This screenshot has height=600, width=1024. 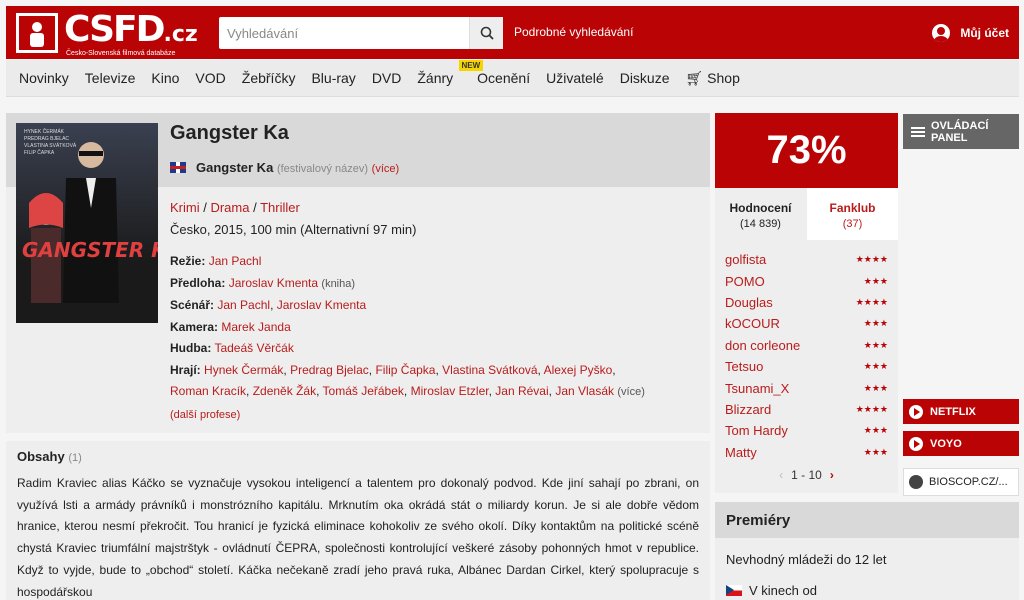 What do you see at coordinates (745, 259) in the screenshot?
I see `user-link: golfista` at bounding box center [745, 259].